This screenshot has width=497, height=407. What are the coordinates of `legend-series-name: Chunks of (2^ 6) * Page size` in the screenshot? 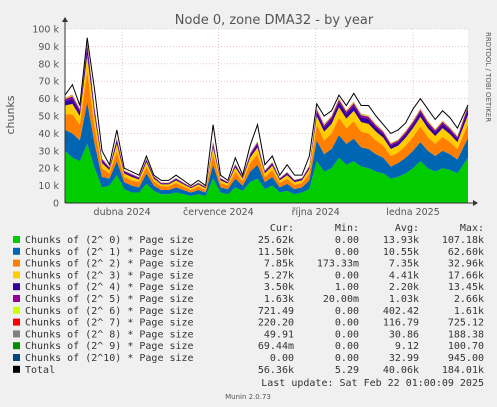 It's located at (109, 311).